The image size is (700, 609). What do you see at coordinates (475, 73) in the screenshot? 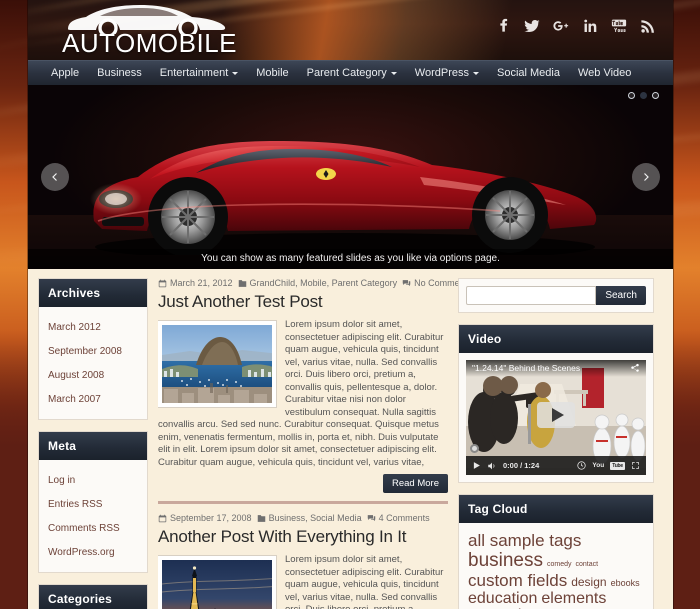
I see `chevron-down-icon` at bounding box center [475, 73].